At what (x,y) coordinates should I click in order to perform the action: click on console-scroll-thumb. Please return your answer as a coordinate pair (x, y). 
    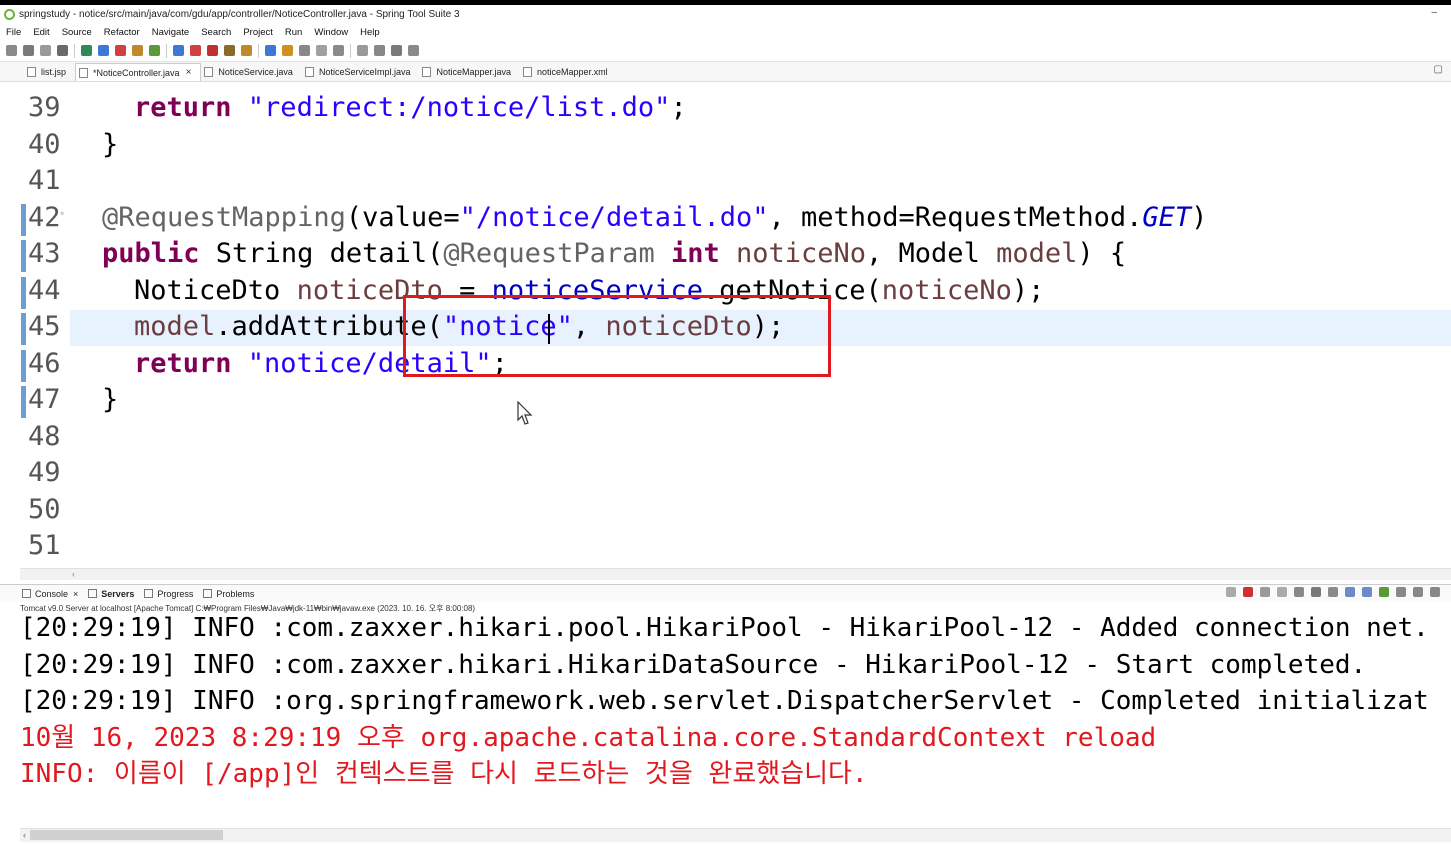
    Looking at the image, I should click on (126, 835).